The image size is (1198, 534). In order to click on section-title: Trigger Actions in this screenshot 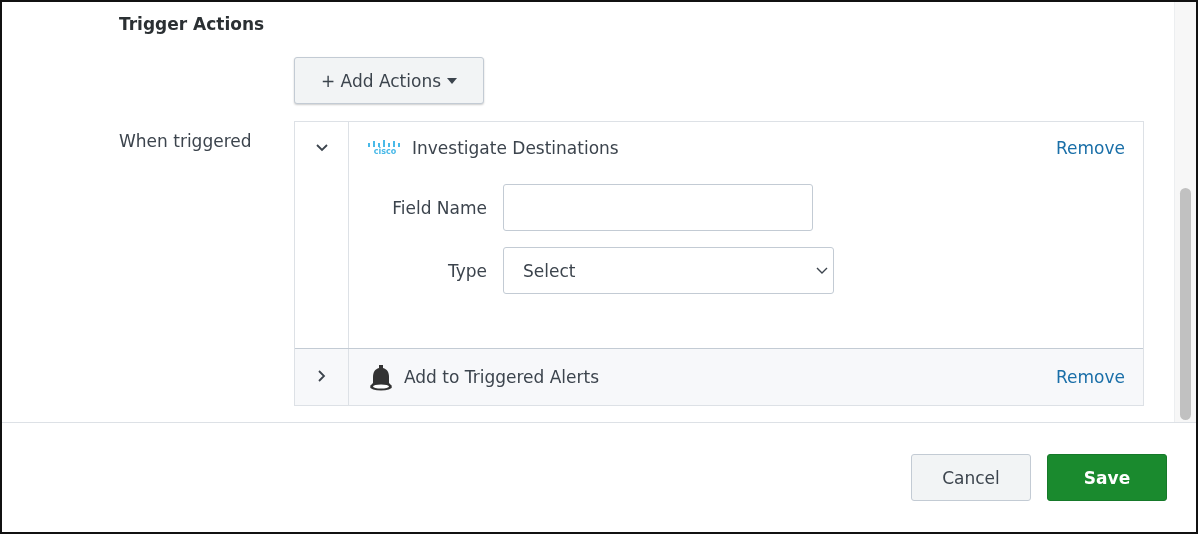, I will do `click(192, 25)`.